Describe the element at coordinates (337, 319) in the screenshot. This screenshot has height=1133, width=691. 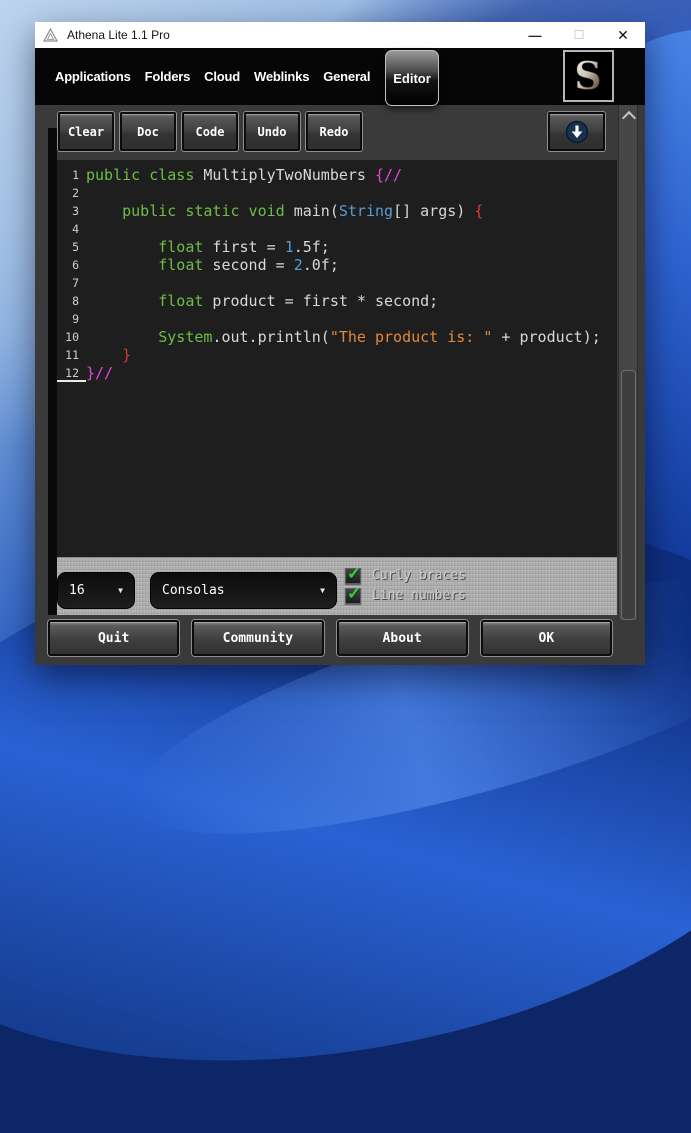
I see `code-line: 9` at that location.